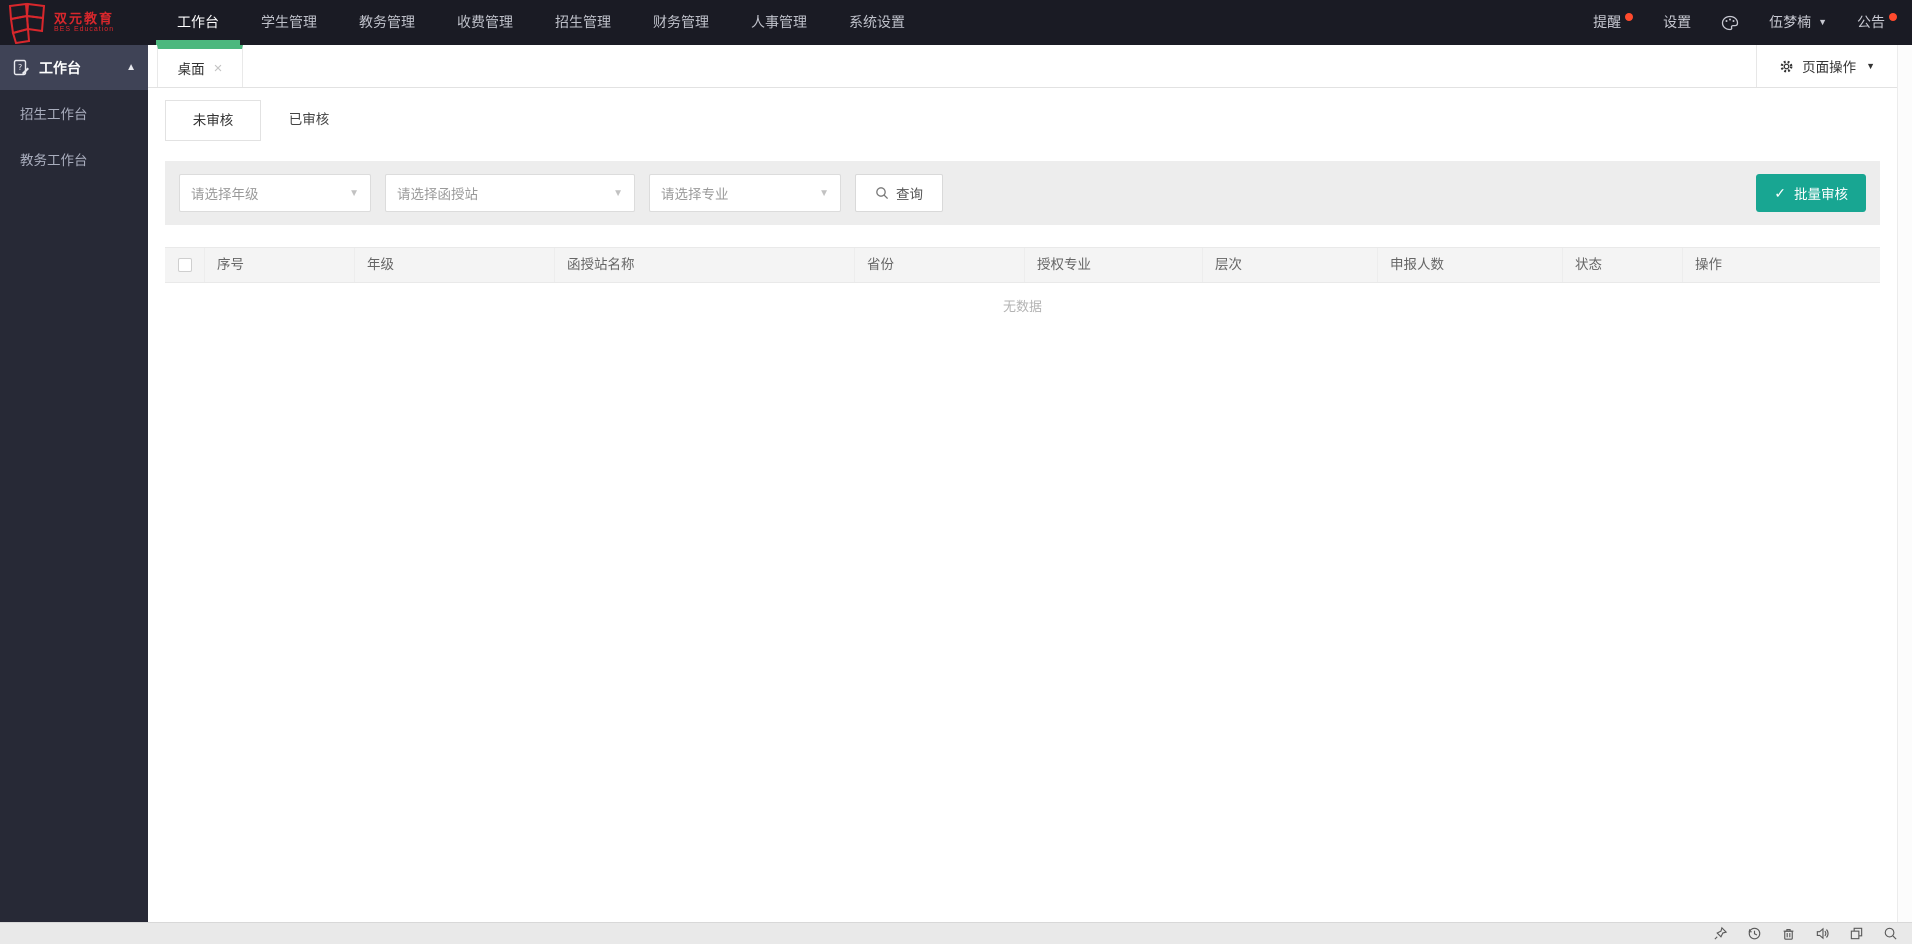 This screenshot has height=944, width=1912. I want to click on document-edit-icon: ?, so click(21, 67).